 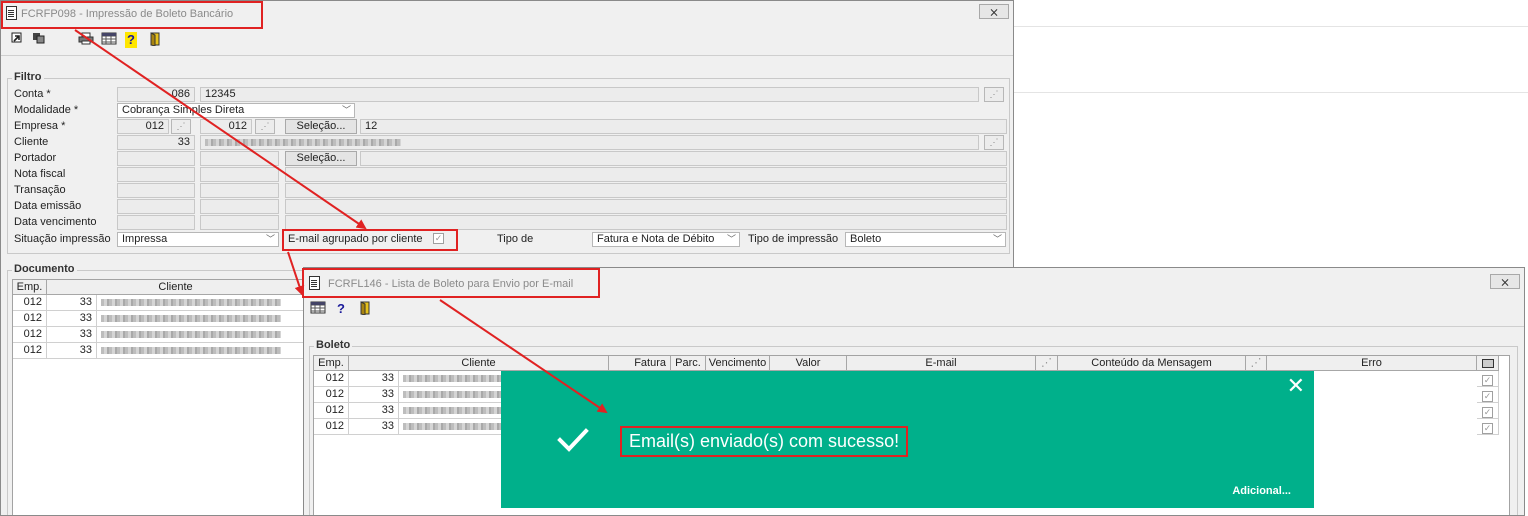 What do you see at coordinates (523, 356) in the screenshot?
I see `arrow-to-toast-message` at bounding box center [523, 356].